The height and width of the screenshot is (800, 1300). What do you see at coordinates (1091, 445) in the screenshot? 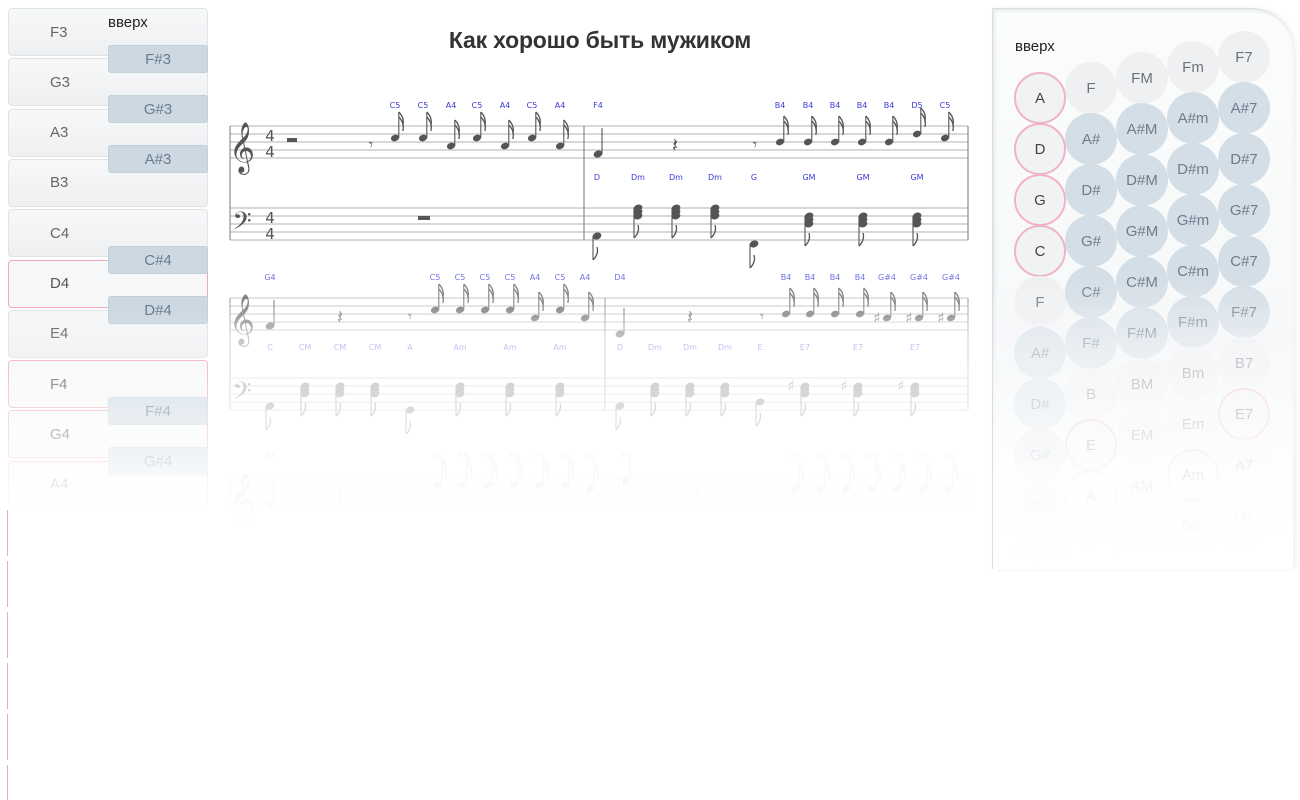
I see `accordion-button-e: E` at bounding box center [1091, 445].